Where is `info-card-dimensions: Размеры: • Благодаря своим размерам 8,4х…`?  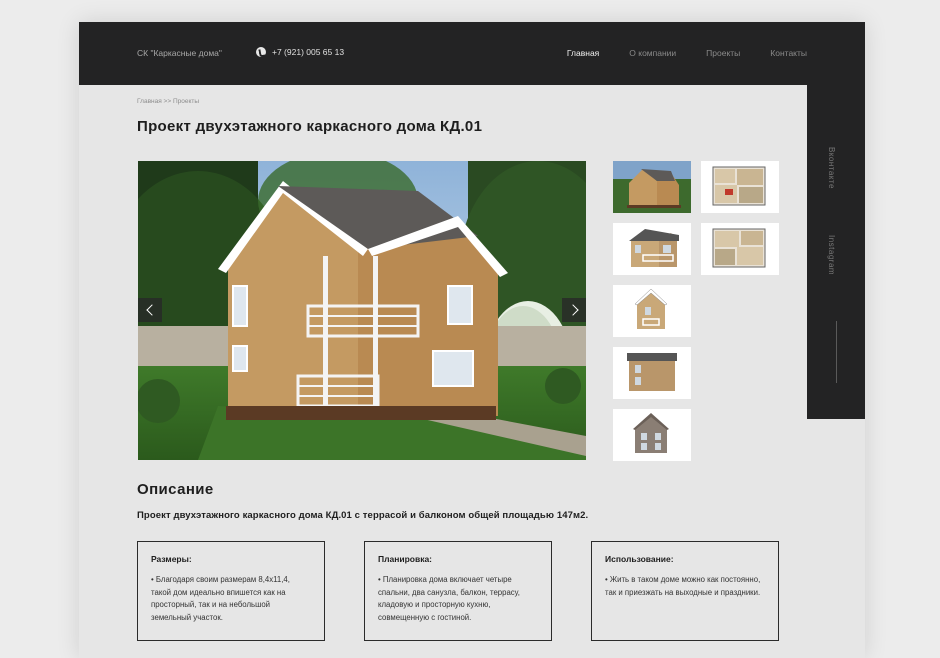 info-card-dimensions: Размеры: • Благодаря своим размерам 8,4х… is located at coordinates (231, 591).